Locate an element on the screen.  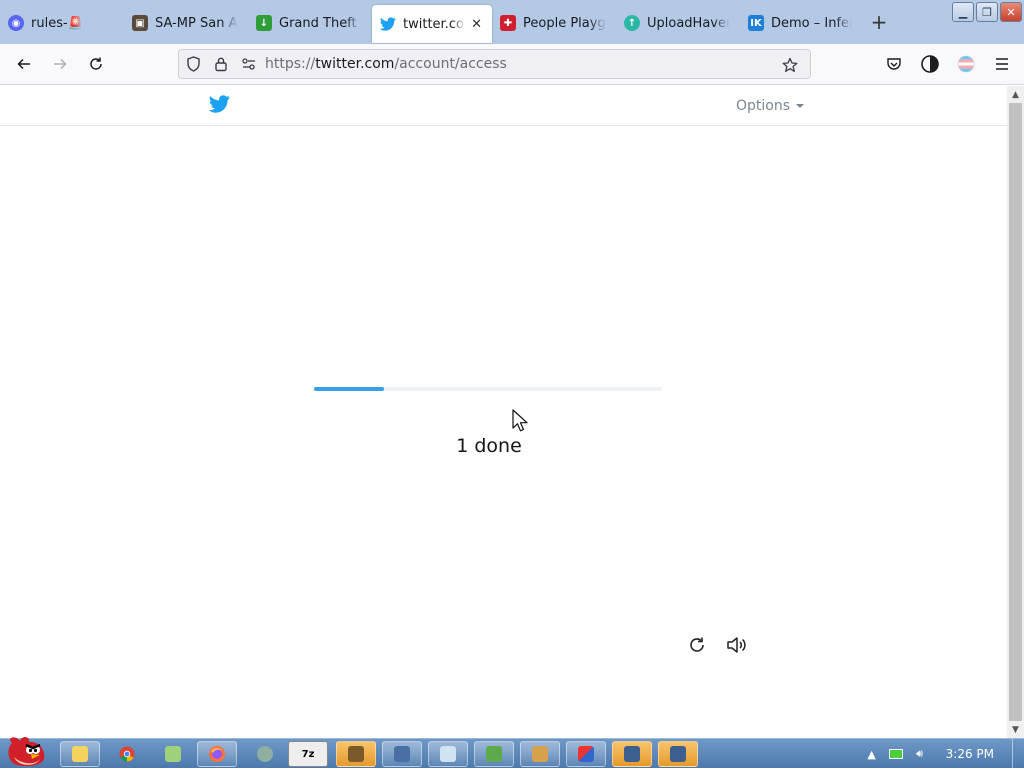
avatar-icon is located at coordinates (966, 64).